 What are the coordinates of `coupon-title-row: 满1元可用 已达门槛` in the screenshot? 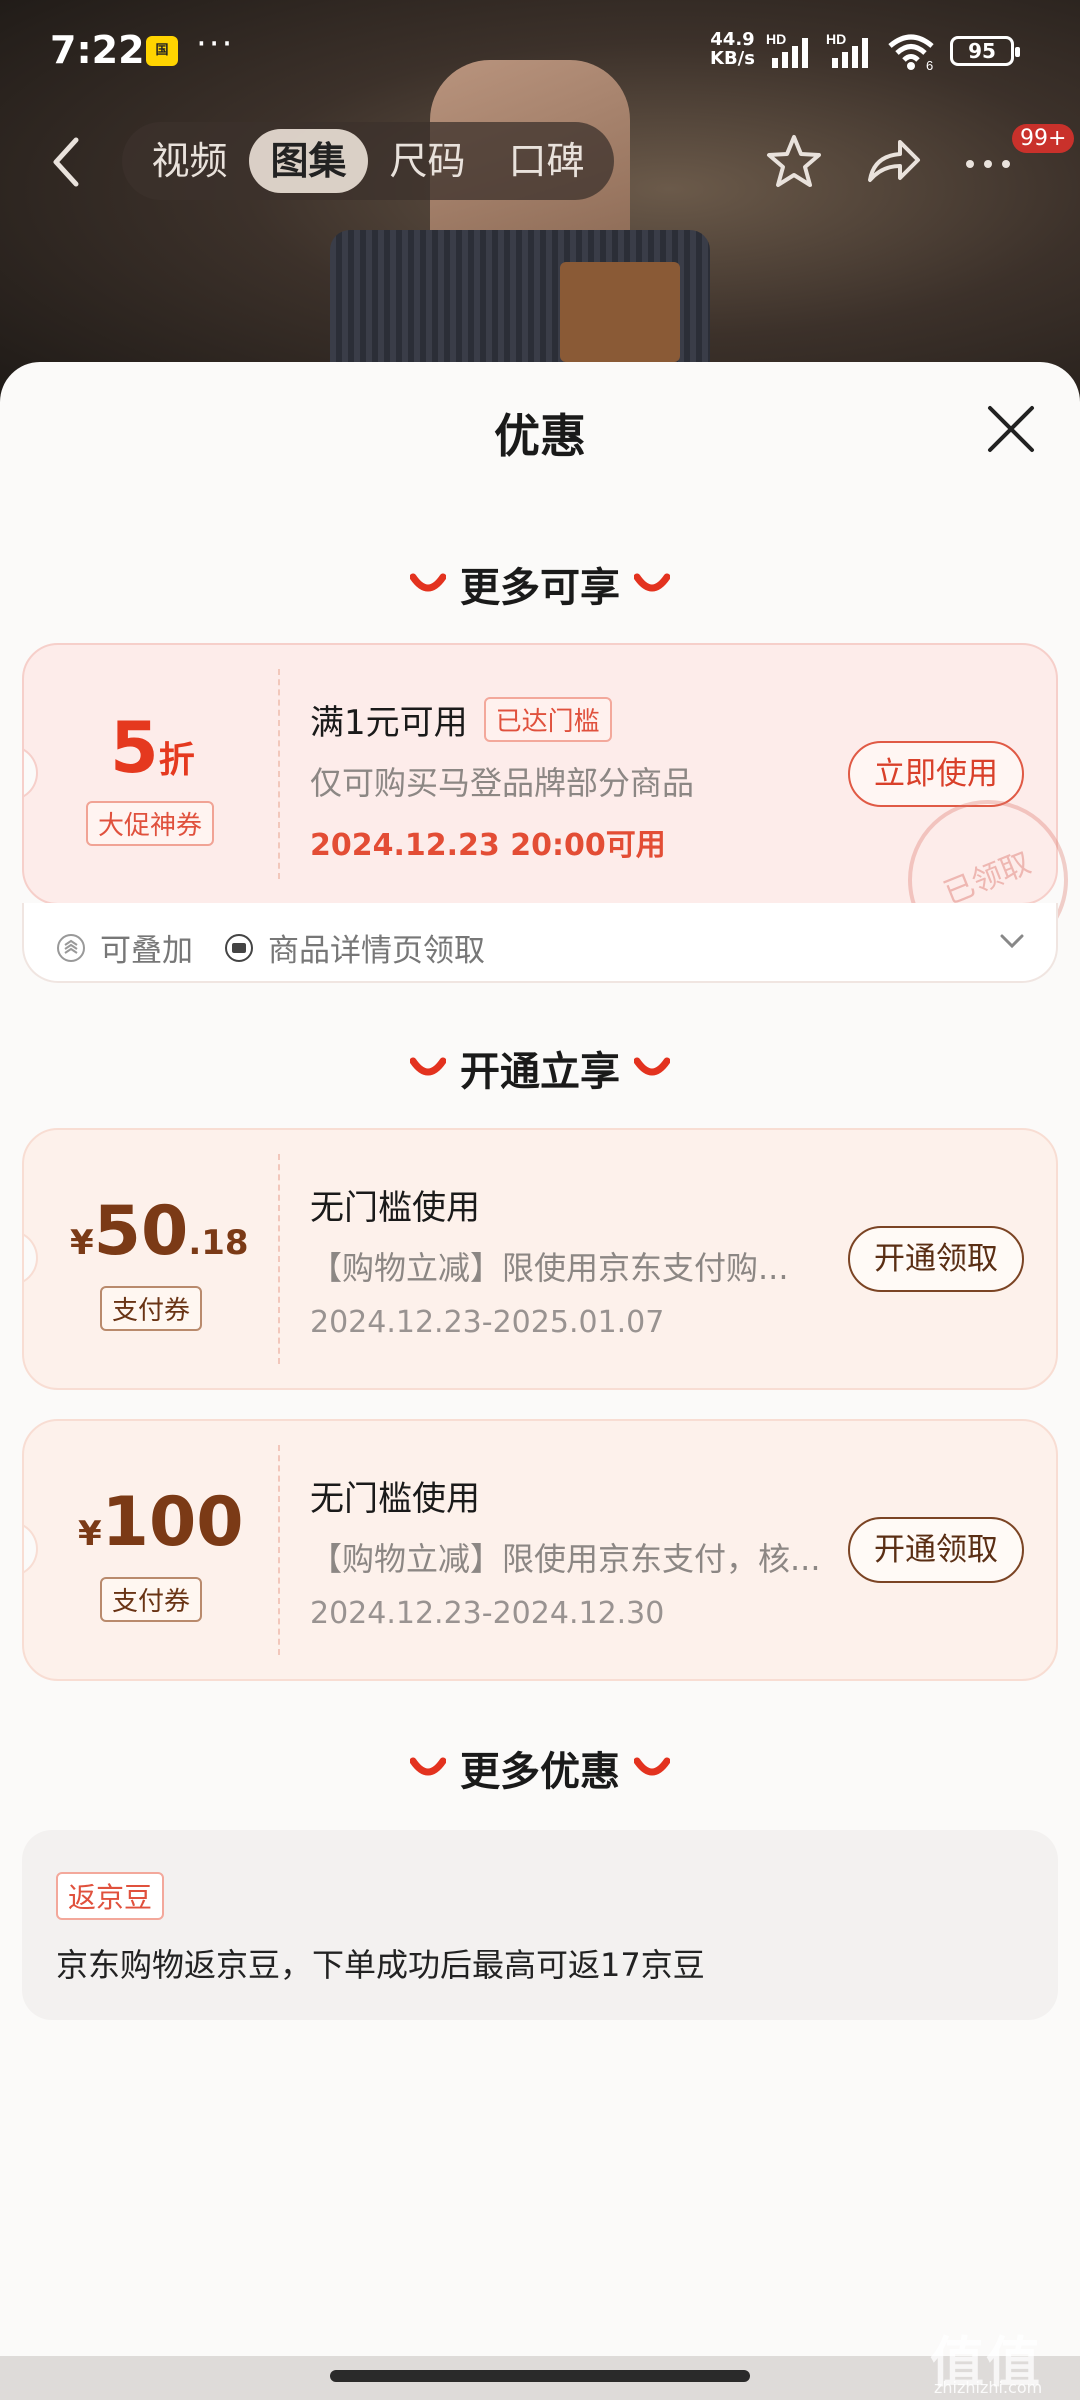 It's located at (502, 719).